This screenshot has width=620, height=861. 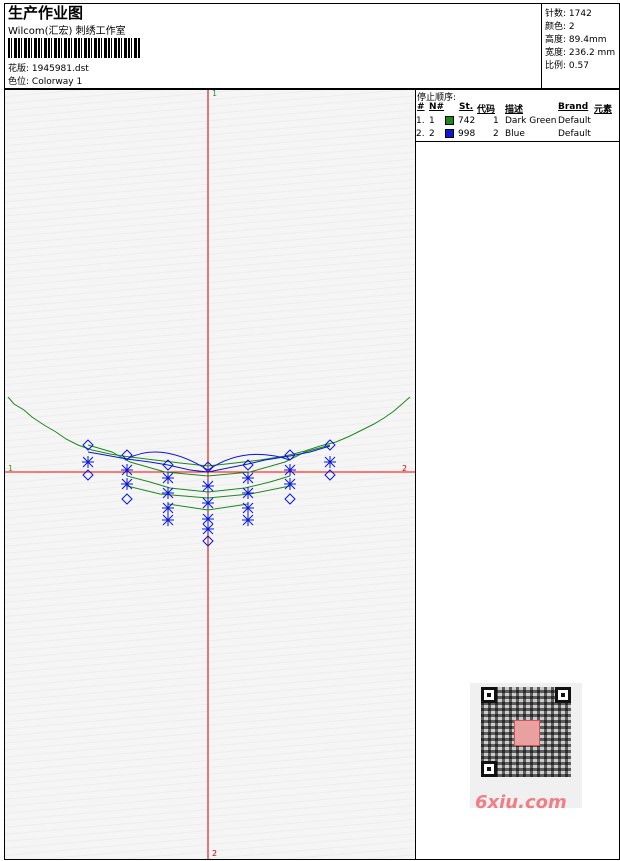 I want to click on col-stitches: St., so click(x=466, y=107).